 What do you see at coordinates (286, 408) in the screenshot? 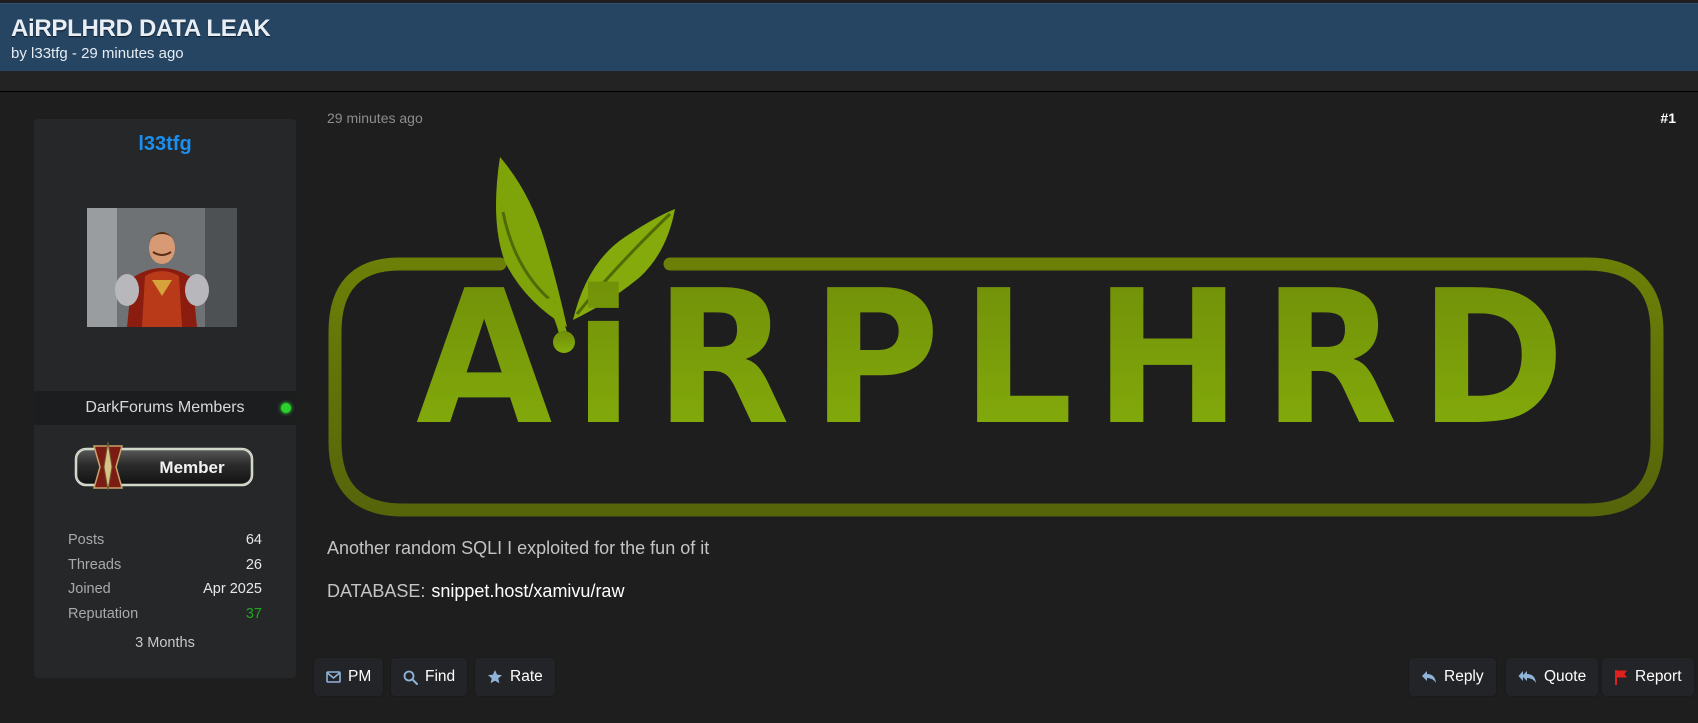
I see `online-status-indicator` at bounding box center [286, 408].